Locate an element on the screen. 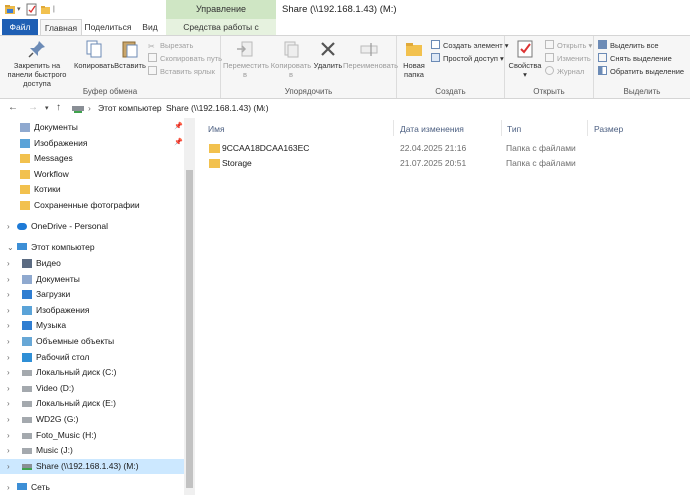 The image size is (690, 495). nav-pc-item: › Загрузки is located at coordinates (92, 294).